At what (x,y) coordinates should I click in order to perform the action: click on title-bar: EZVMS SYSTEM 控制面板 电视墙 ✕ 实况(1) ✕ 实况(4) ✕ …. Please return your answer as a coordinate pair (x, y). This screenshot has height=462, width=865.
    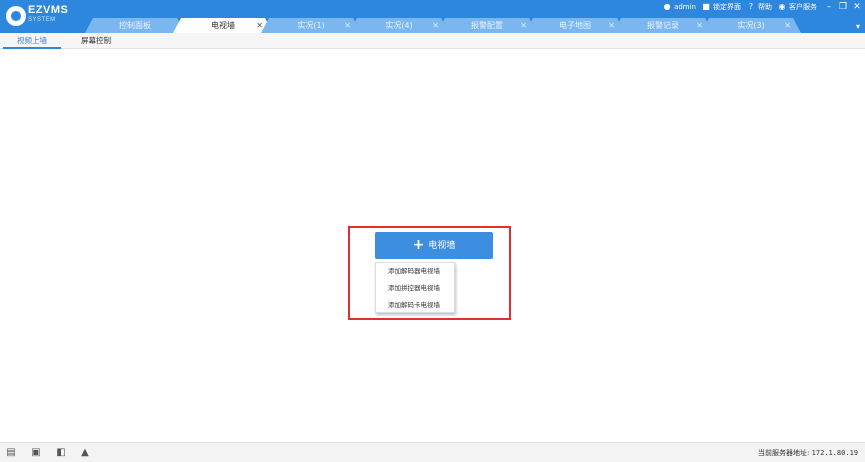
    Looking at the image, I should click on (432, 16).